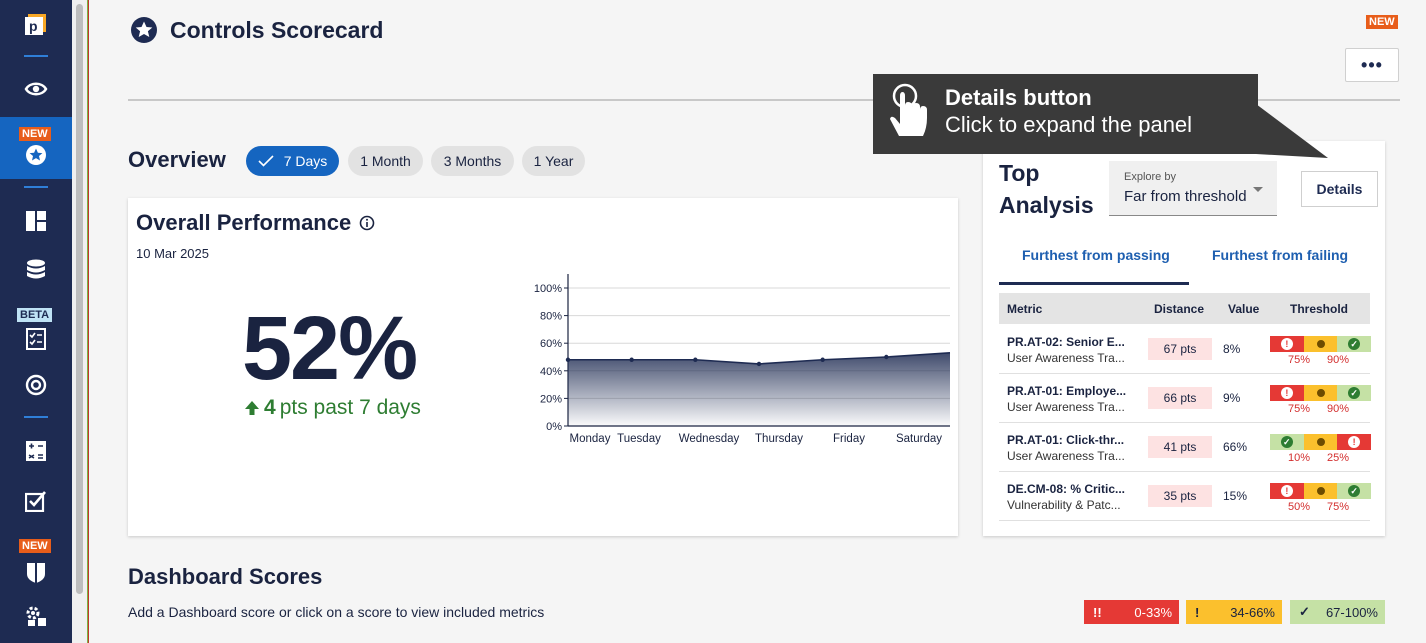 This screenshot has width=1426, height=643. What do you see at coordinates (1299, 458) in the screenshot?
I see `threshold-low: 10%` at bounding box center [1299, 458].